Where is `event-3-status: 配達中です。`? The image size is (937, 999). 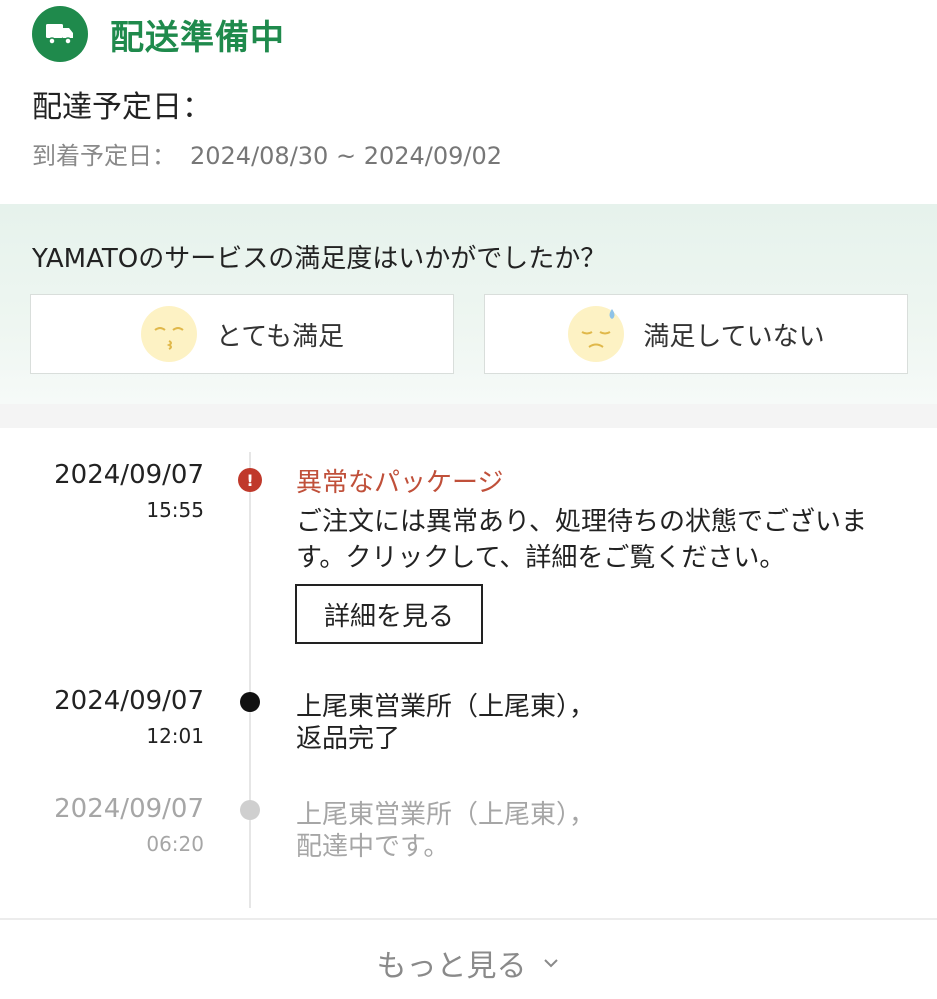 event-3-status: 配達中です。 is located at coordinates (373, 847).